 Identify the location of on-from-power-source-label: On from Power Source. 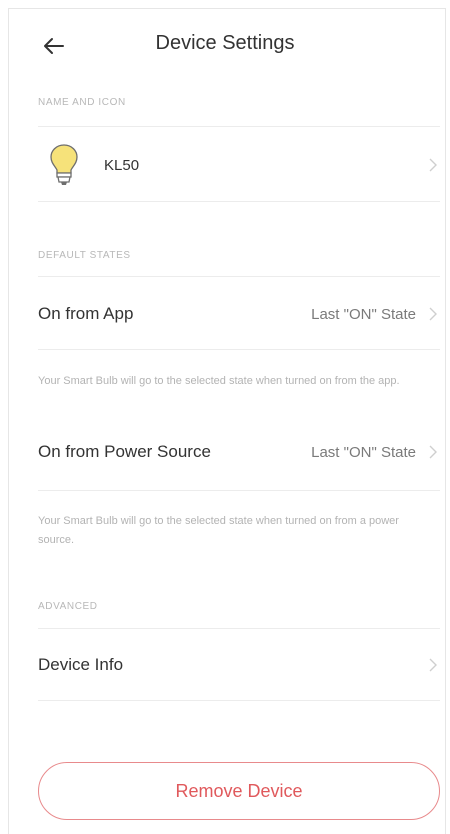
(124, 451).